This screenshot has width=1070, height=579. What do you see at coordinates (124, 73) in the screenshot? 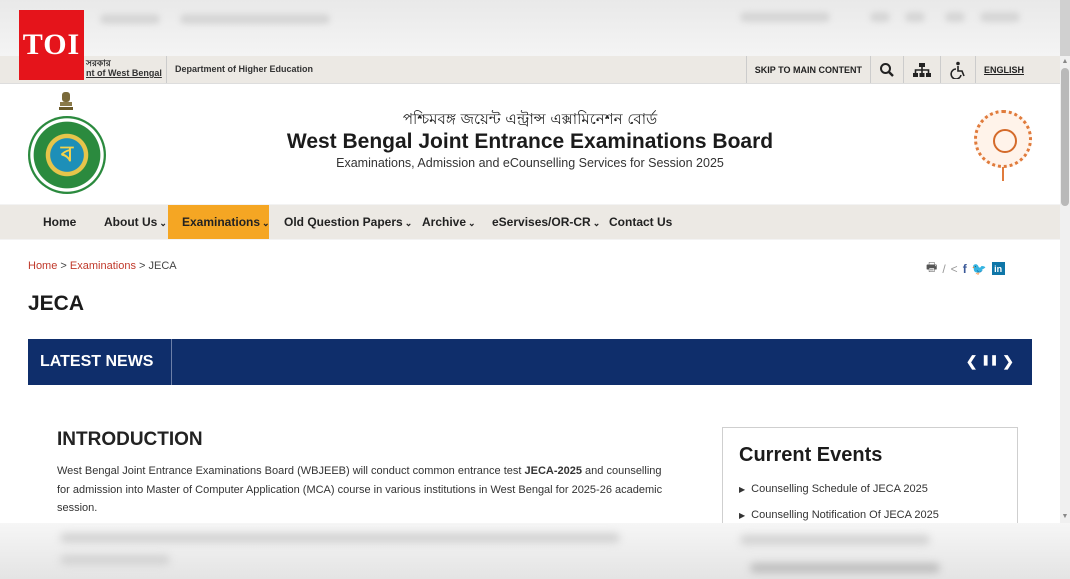
I see `gov-line2: nt of West Bengal` at bounding box center [124, 73].